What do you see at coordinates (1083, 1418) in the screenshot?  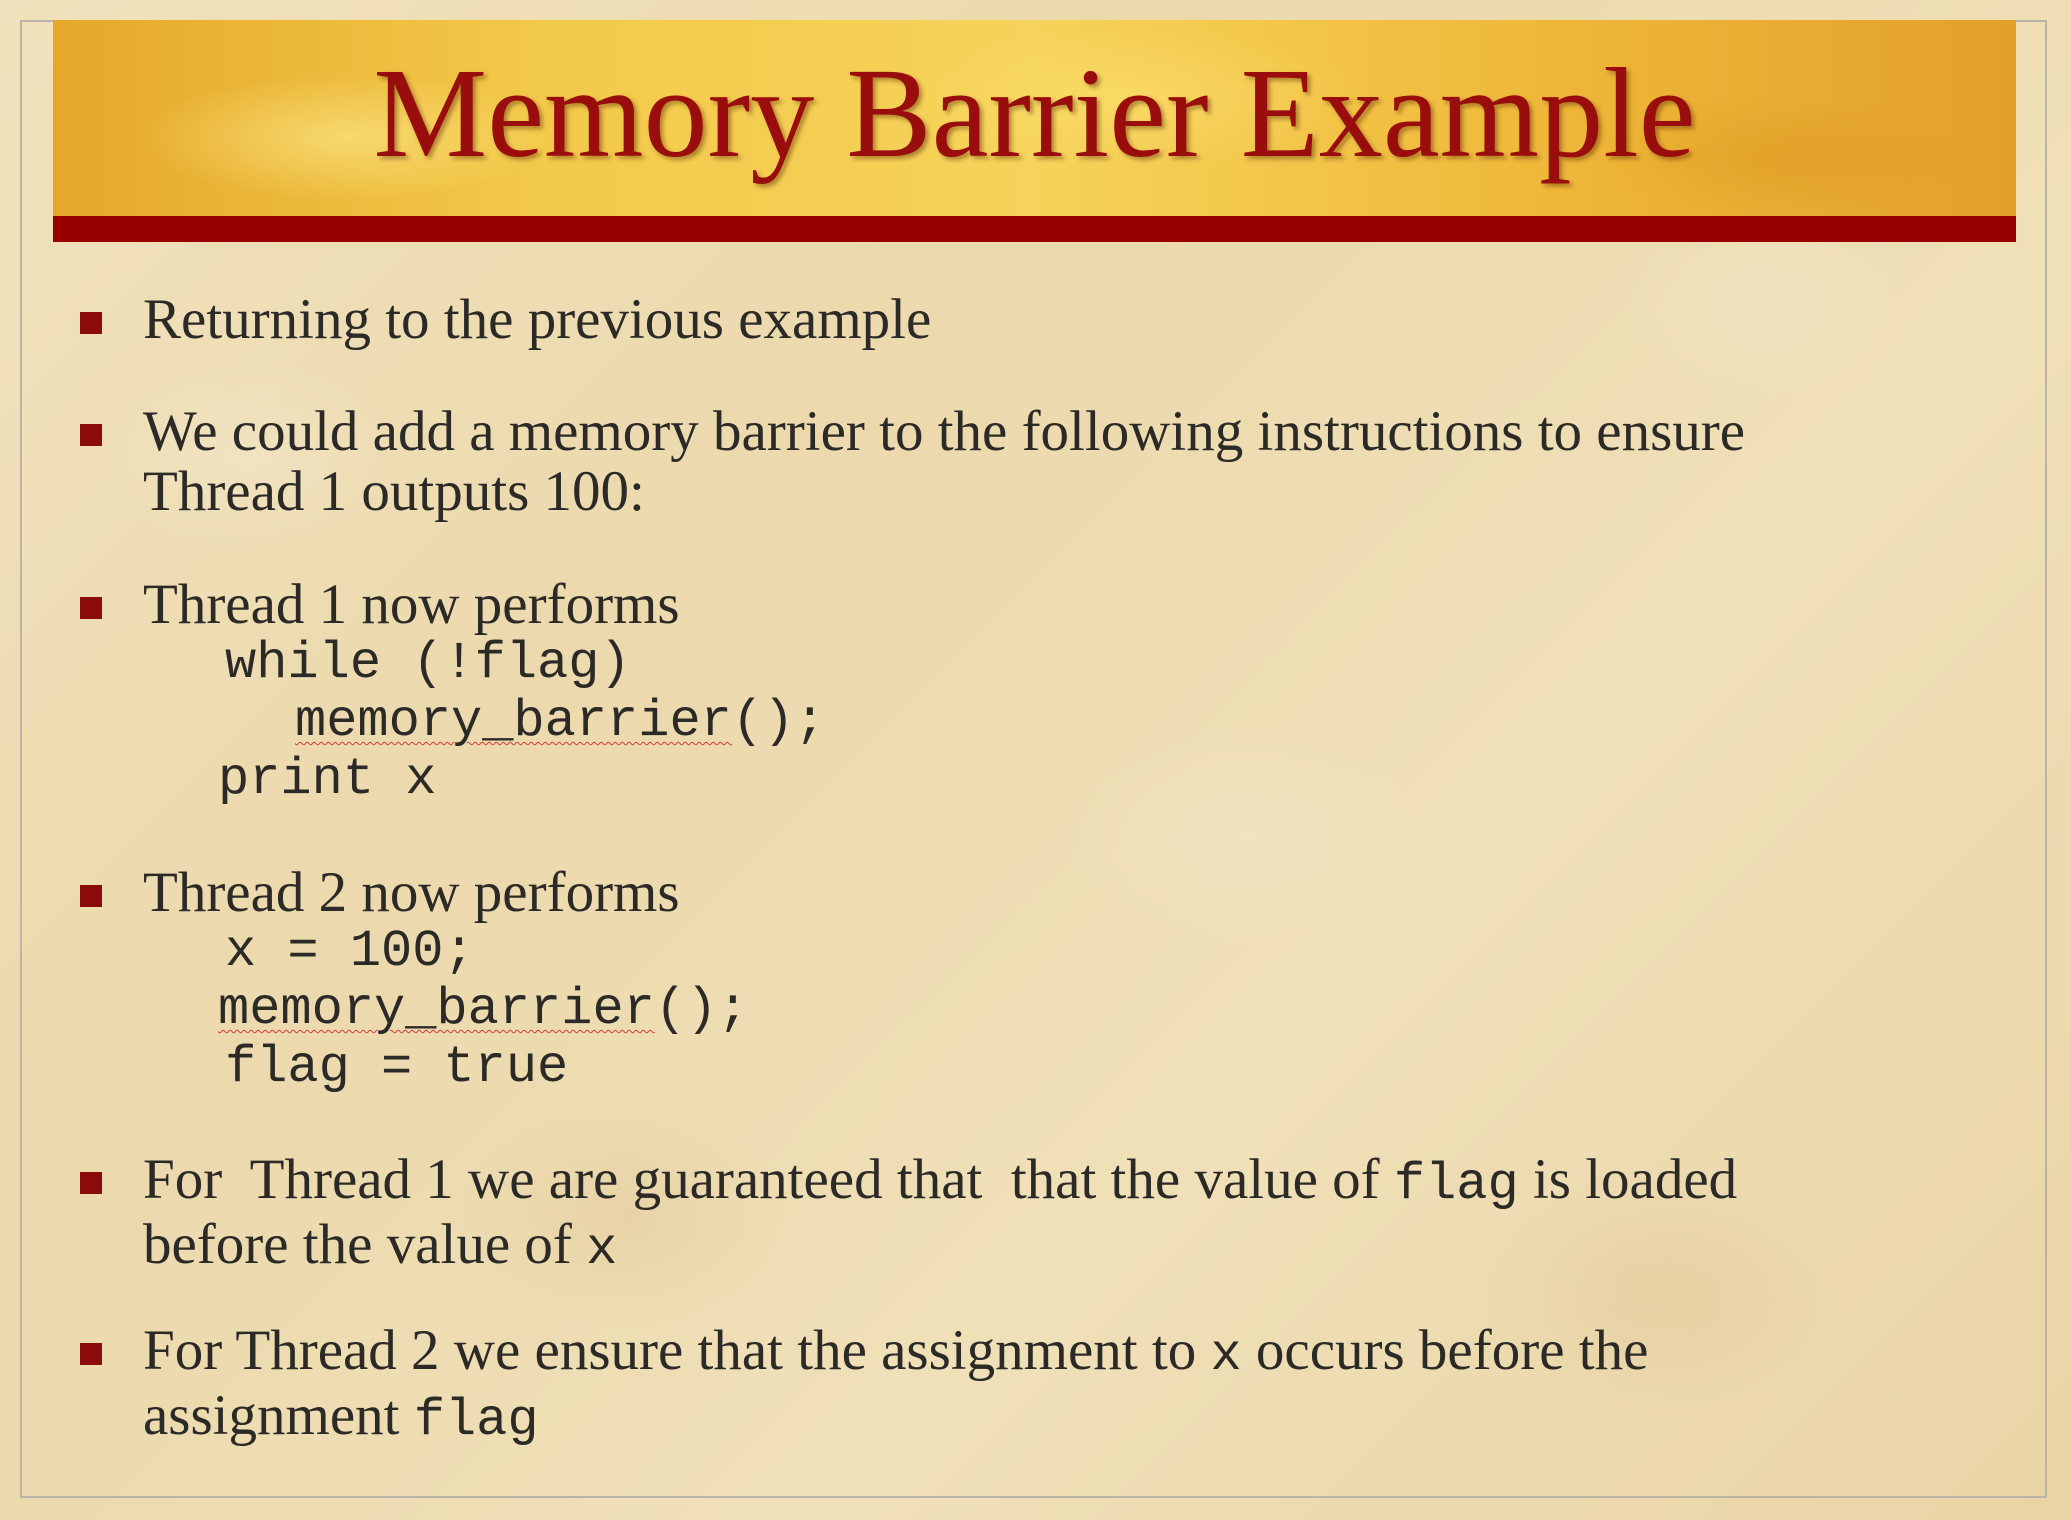 I see `bullet-text-line: assignment flag` at bounding box center [1083, 1418].